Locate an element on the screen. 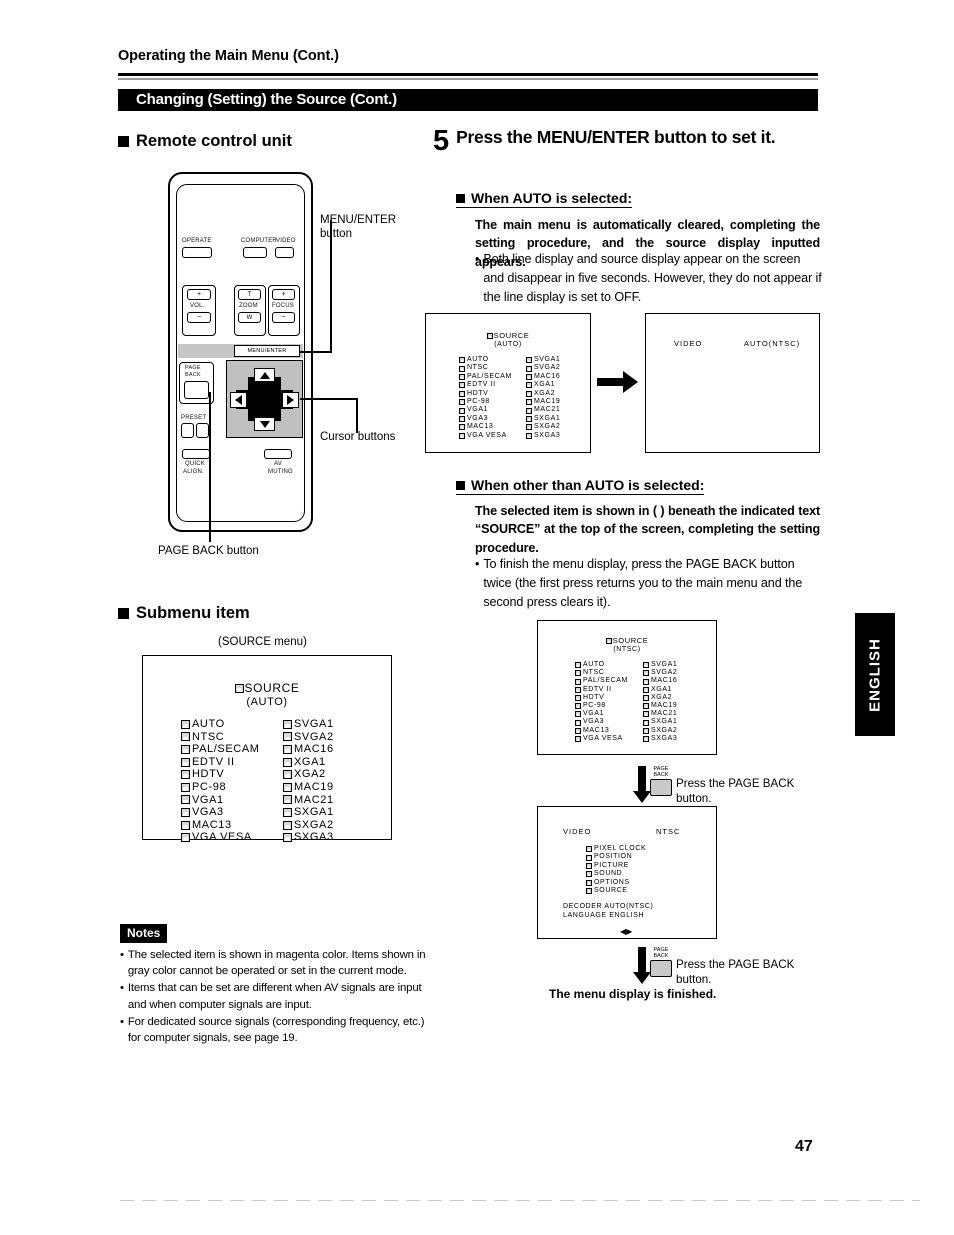 This screenshot has width=954, height=1235. remote-button-quick-align is located at coordinates (196, 454).